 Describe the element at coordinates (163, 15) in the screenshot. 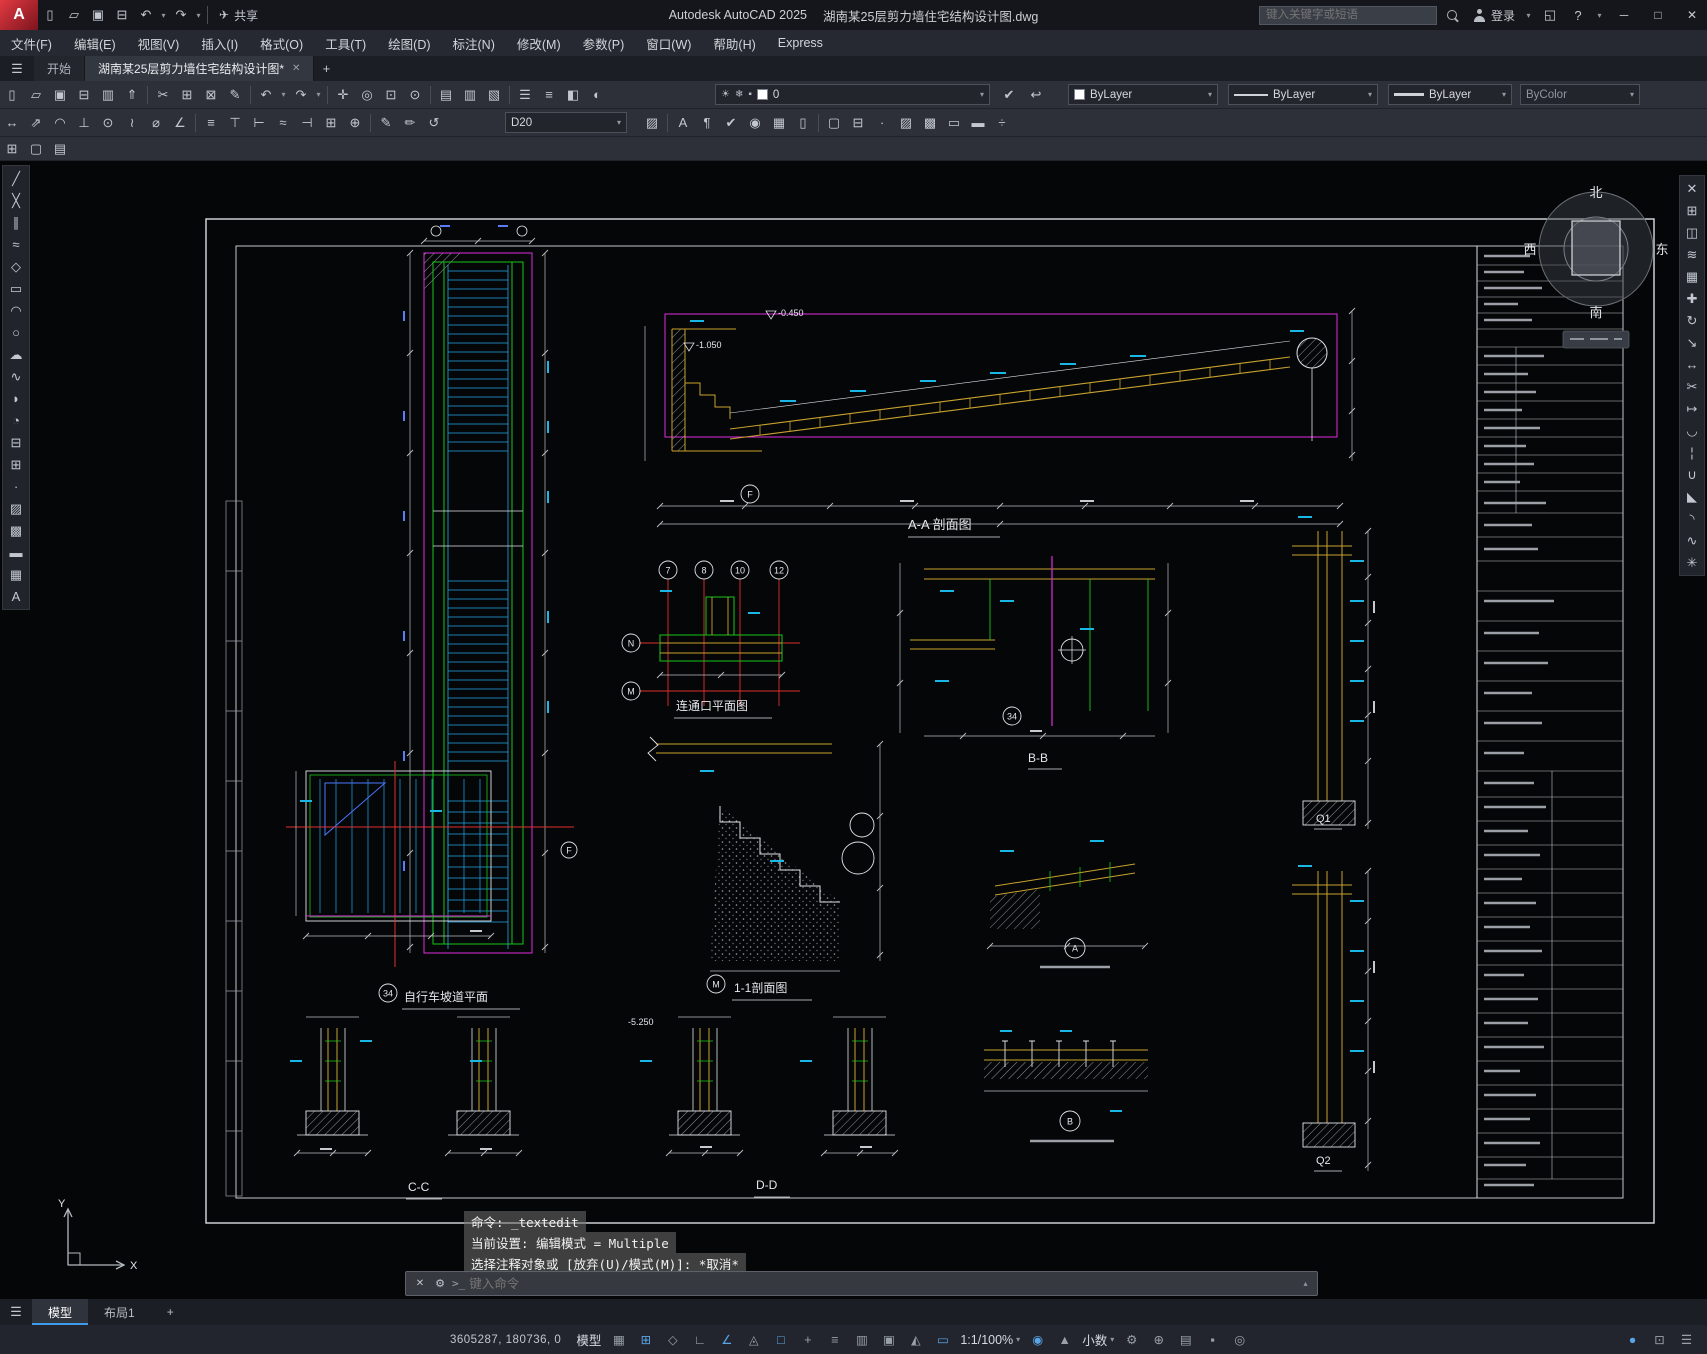

I see `undo-chevron-icon: ▾` at that location.